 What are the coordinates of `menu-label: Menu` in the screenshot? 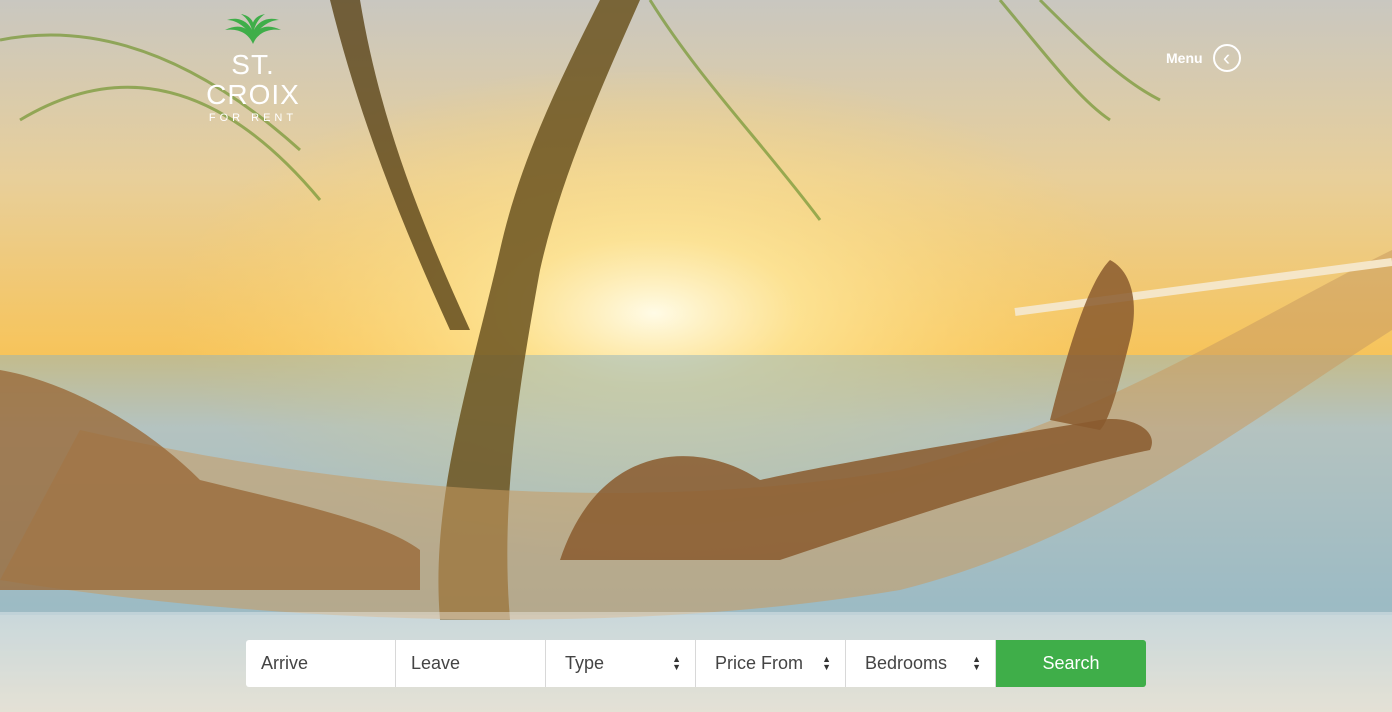 It's located at (1184, 58).